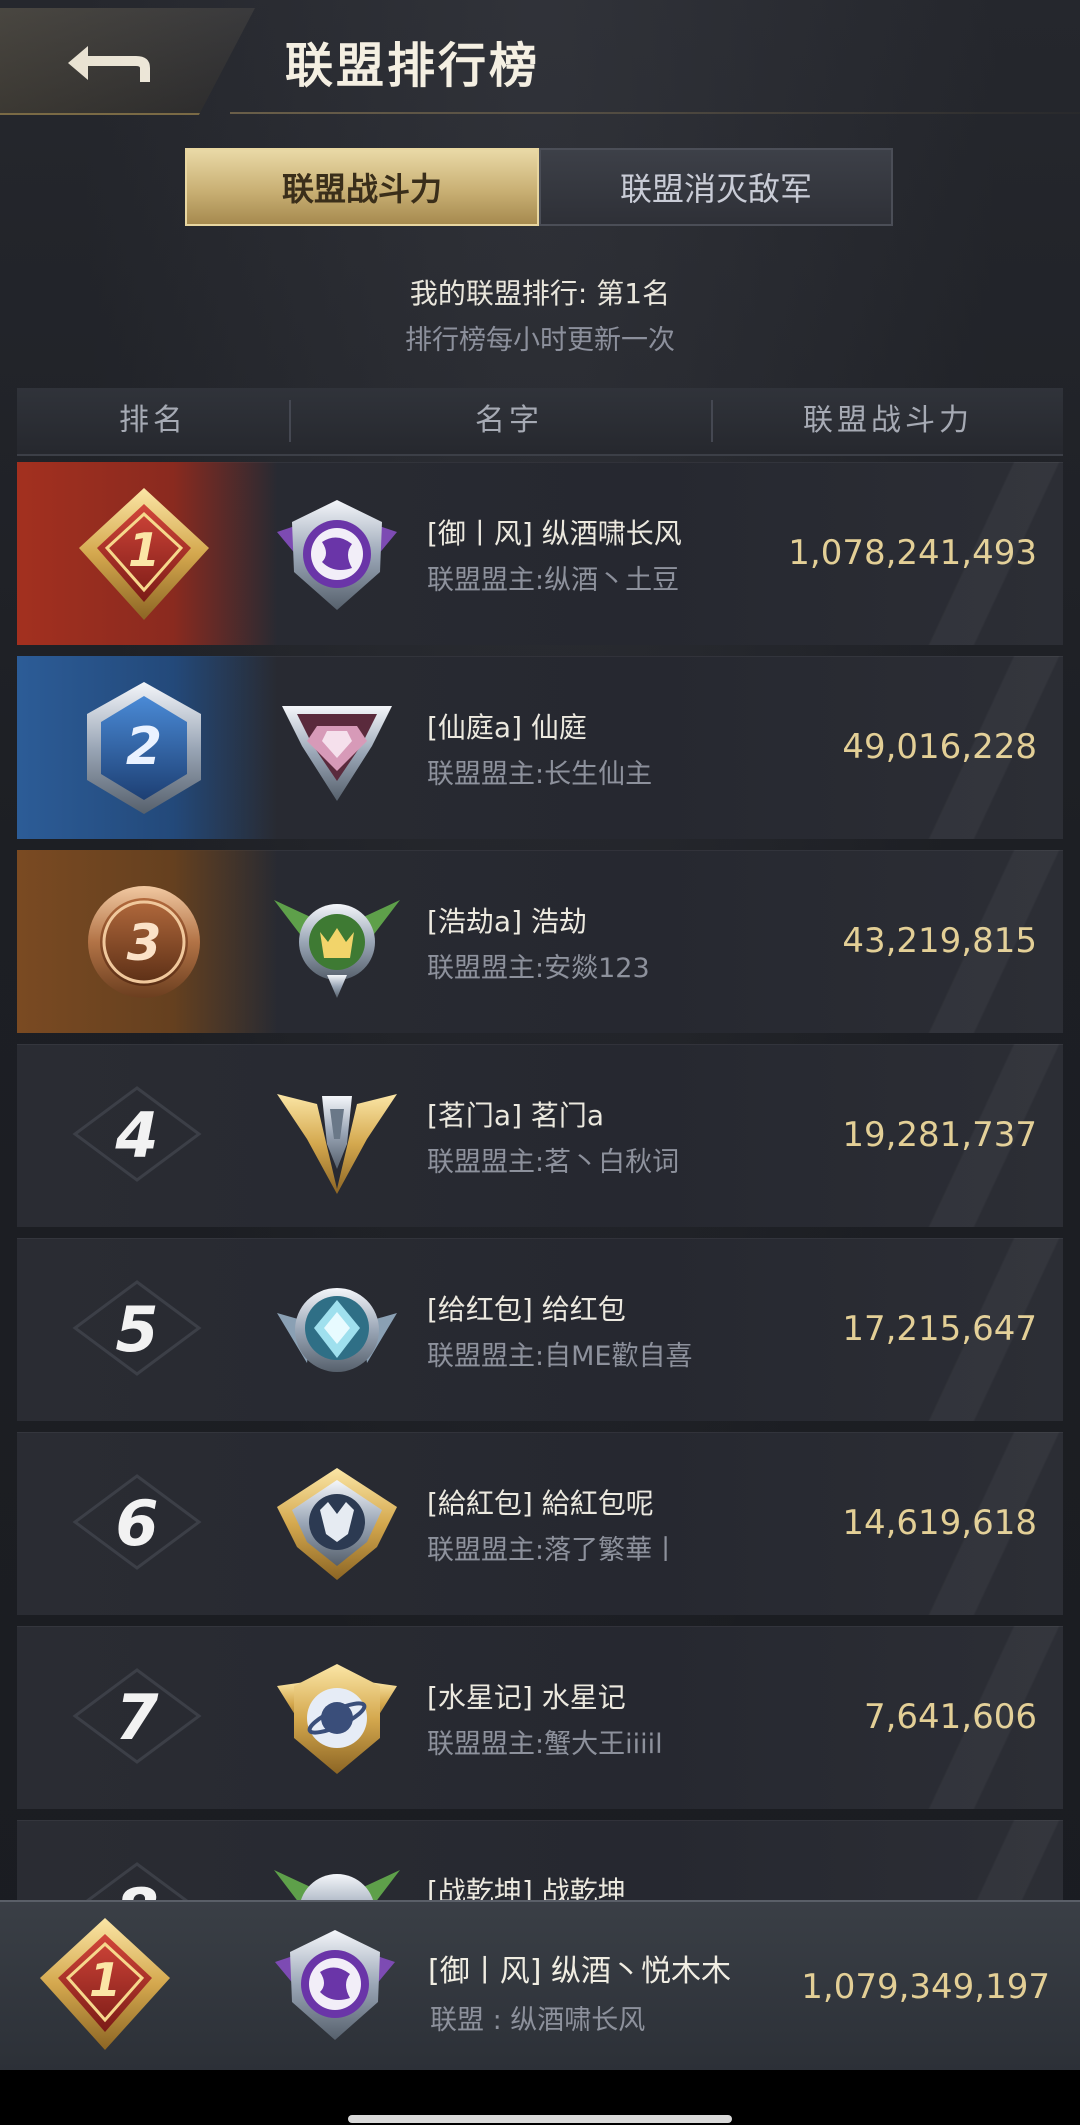  Describe the element at coordinates (362, 187) in the screenshot. I see `tab-alliance-power: 联盟战斗力` at that location.